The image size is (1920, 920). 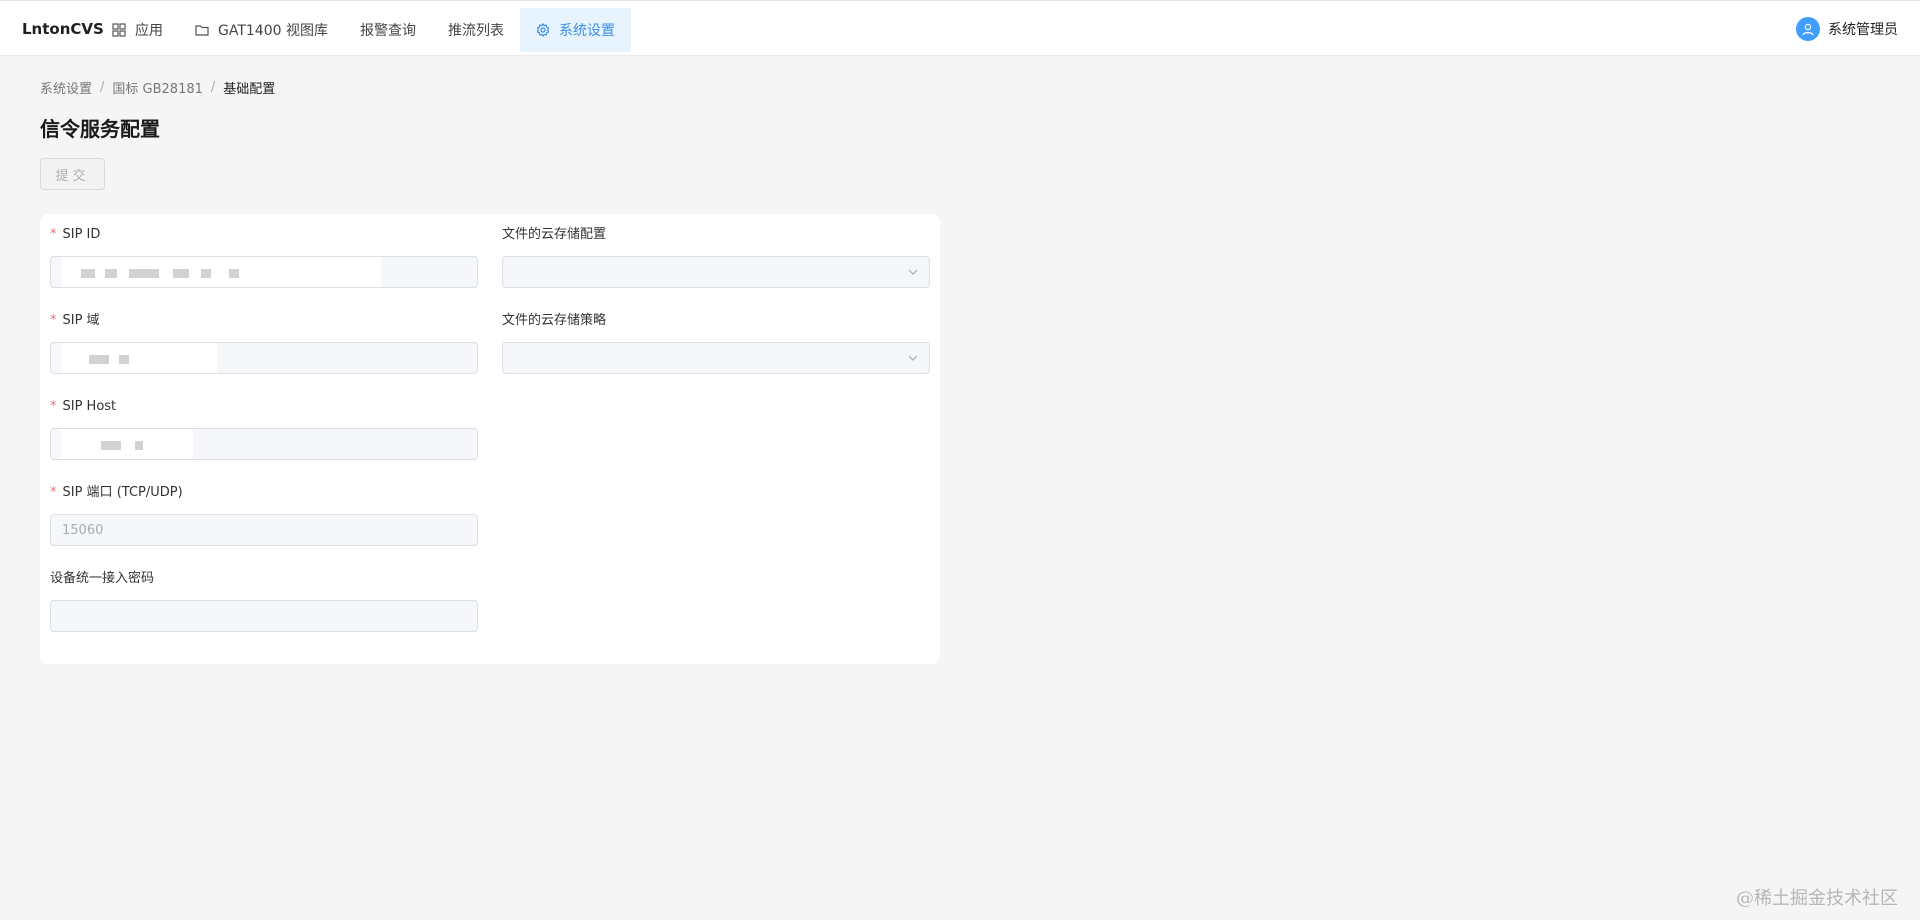 I want to click on nav-item-label: 系统设置, so click(x=586, y=31).